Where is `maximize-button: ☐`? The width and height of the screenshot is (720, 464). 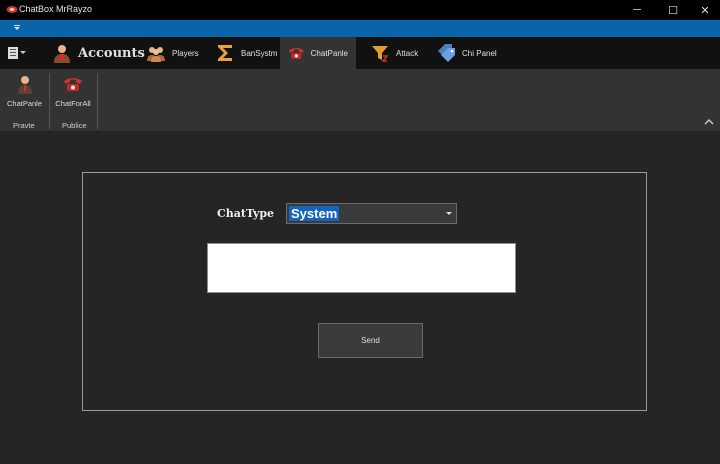
maximize-button: ☐ is located at coordinates (673, 10).